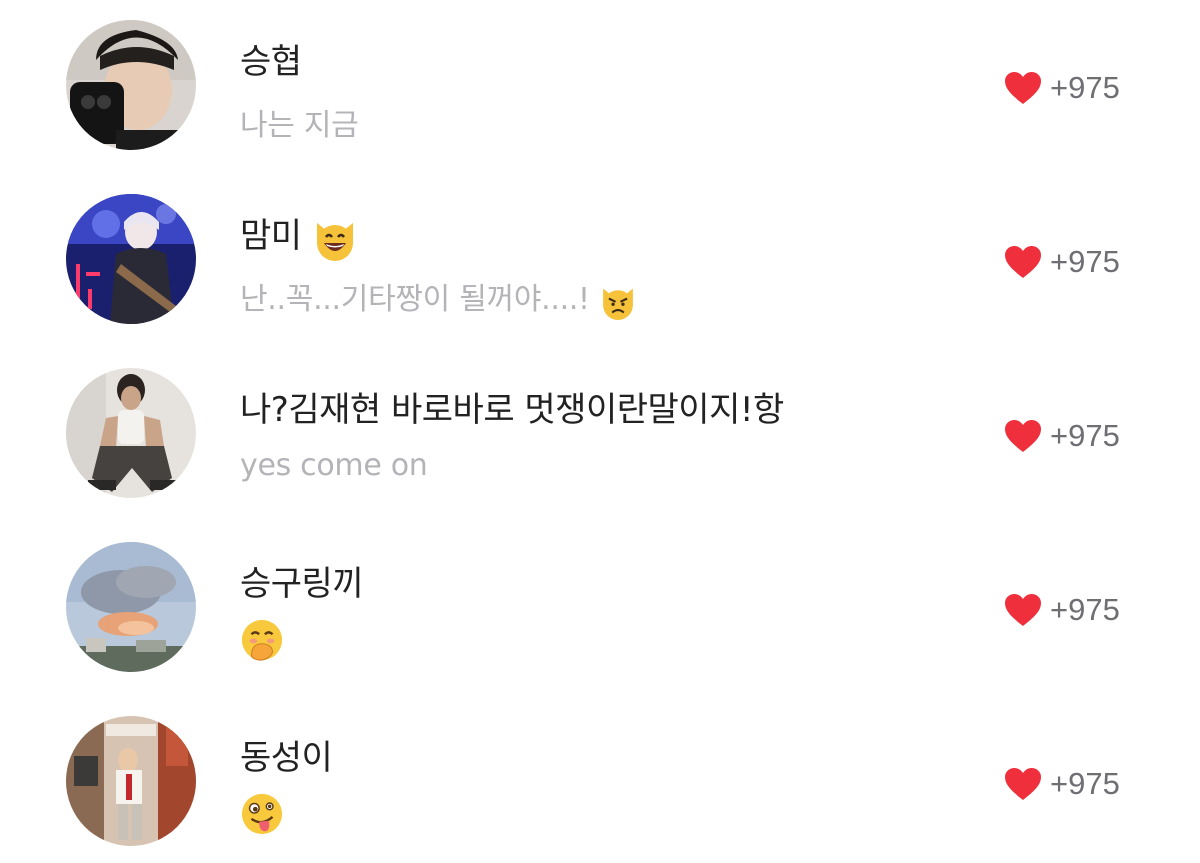 The width and height of the screenshot is (1200, 863). What do you see at coordinates (299, 125) in the screenshot?
I see `comment-body: 나는 지금` at bounding box center [299, 125].